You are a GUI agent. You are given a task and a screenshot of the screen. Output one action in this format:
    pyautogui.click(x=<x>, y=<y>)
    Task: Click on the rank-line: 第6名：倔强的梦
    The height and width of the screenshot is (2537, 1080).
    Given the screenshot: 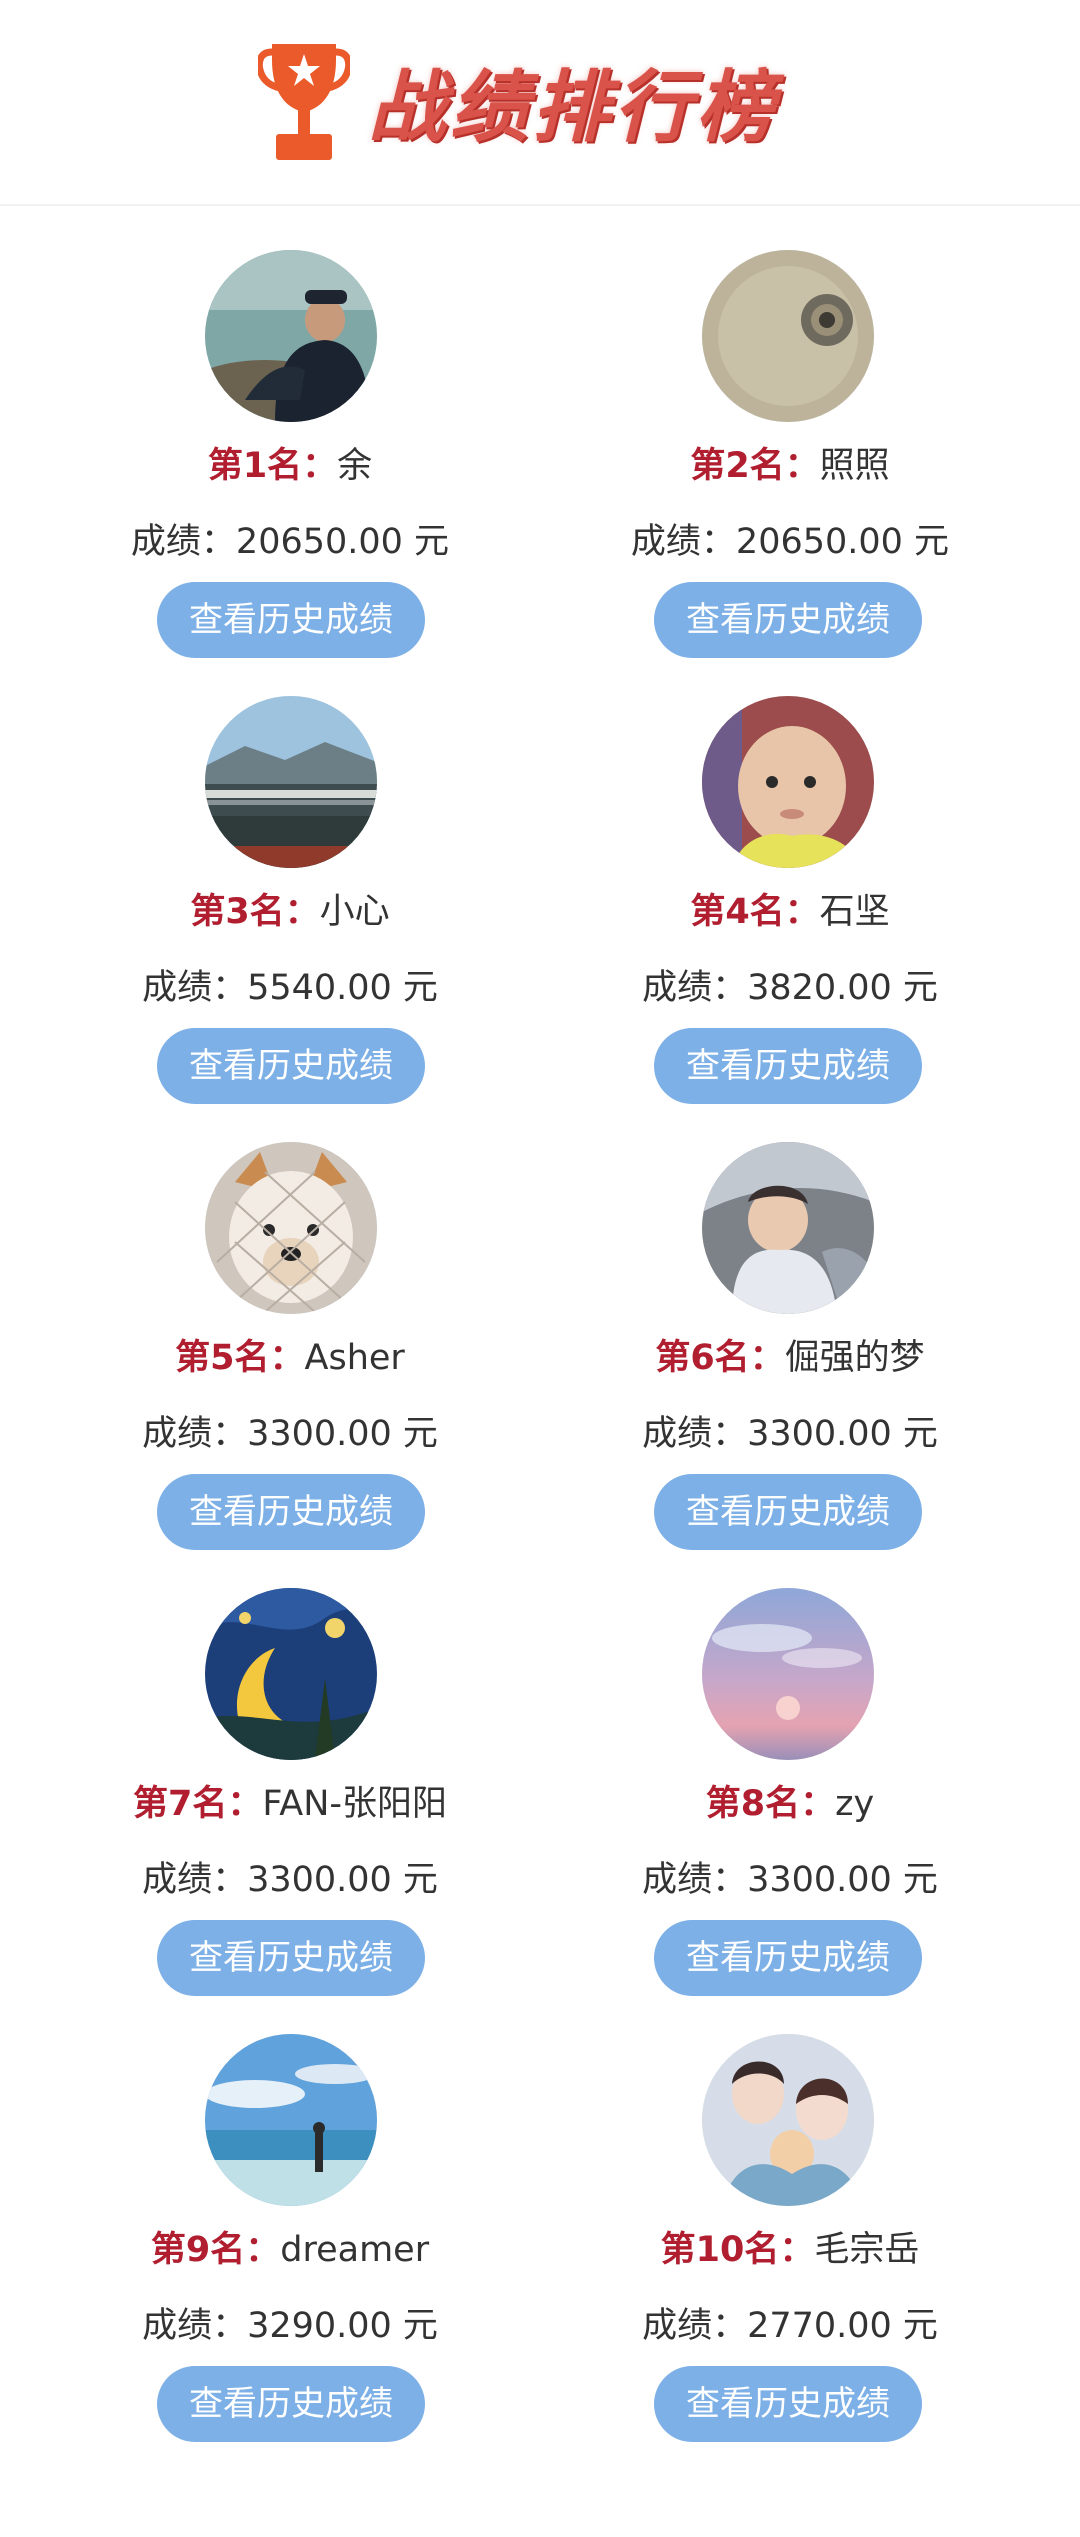 What is the action you would take?
    pyautogui.click(x=790, y=1358)
    